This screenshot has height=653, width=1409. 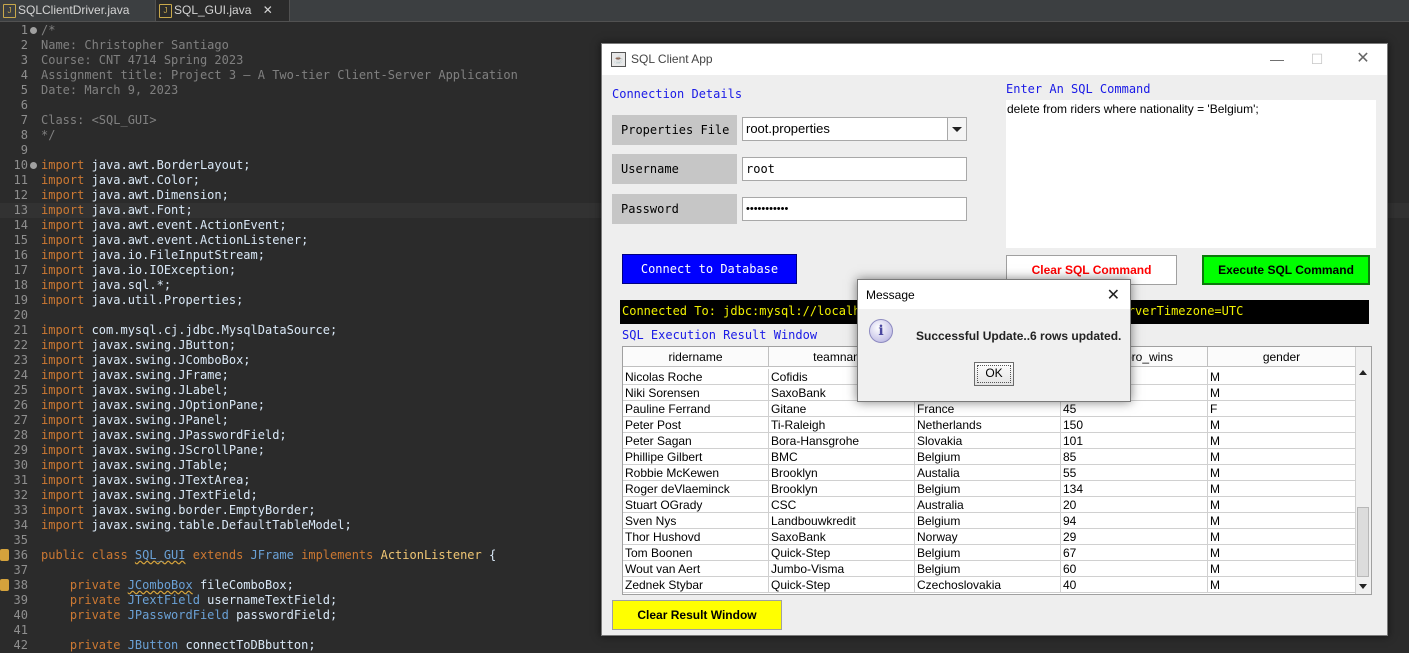 What do you see at coordinates (1113, 295) in the screenshot?
I see `dialog-close-icon: ✕` at bounding box center [1113, 295].